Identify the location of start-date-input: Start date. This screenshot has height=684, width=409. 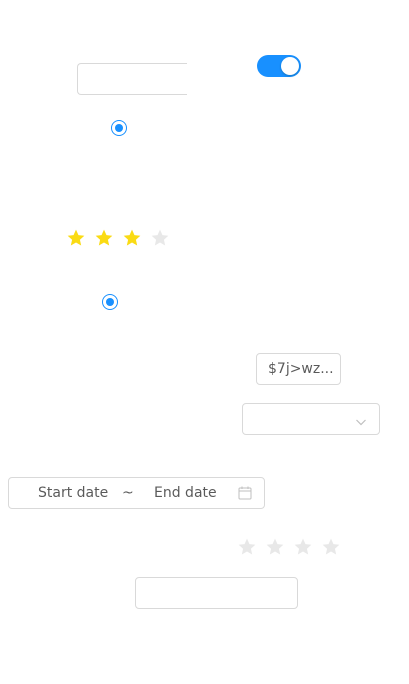
(73, 493).